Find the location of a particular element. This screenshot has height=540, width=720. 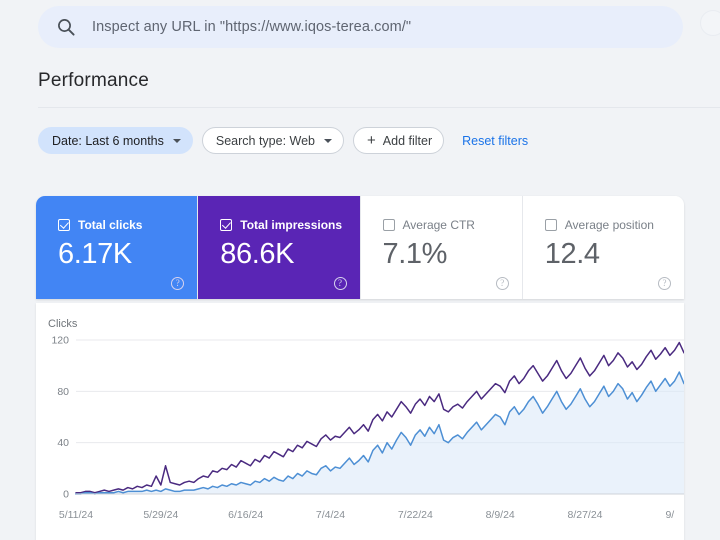

y-axis-tick: 120 is located at coordinates (60, 341).